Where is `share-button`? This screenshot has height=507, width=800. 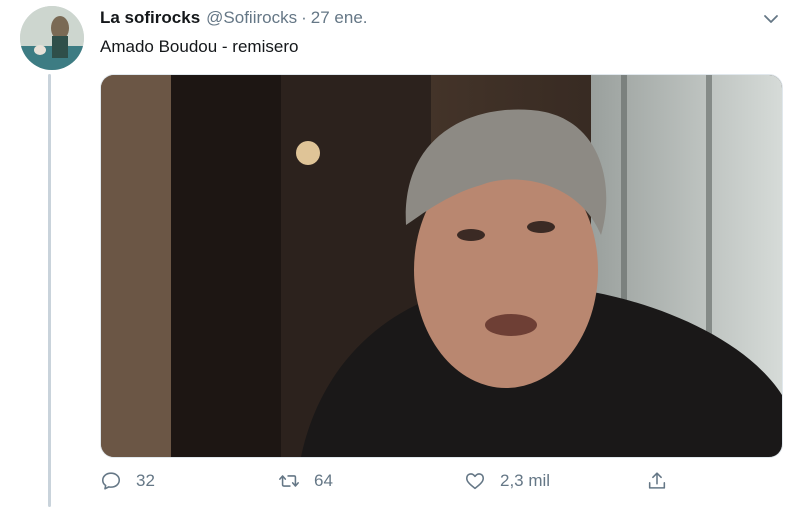 share-button is located at coordinates (664, 481).